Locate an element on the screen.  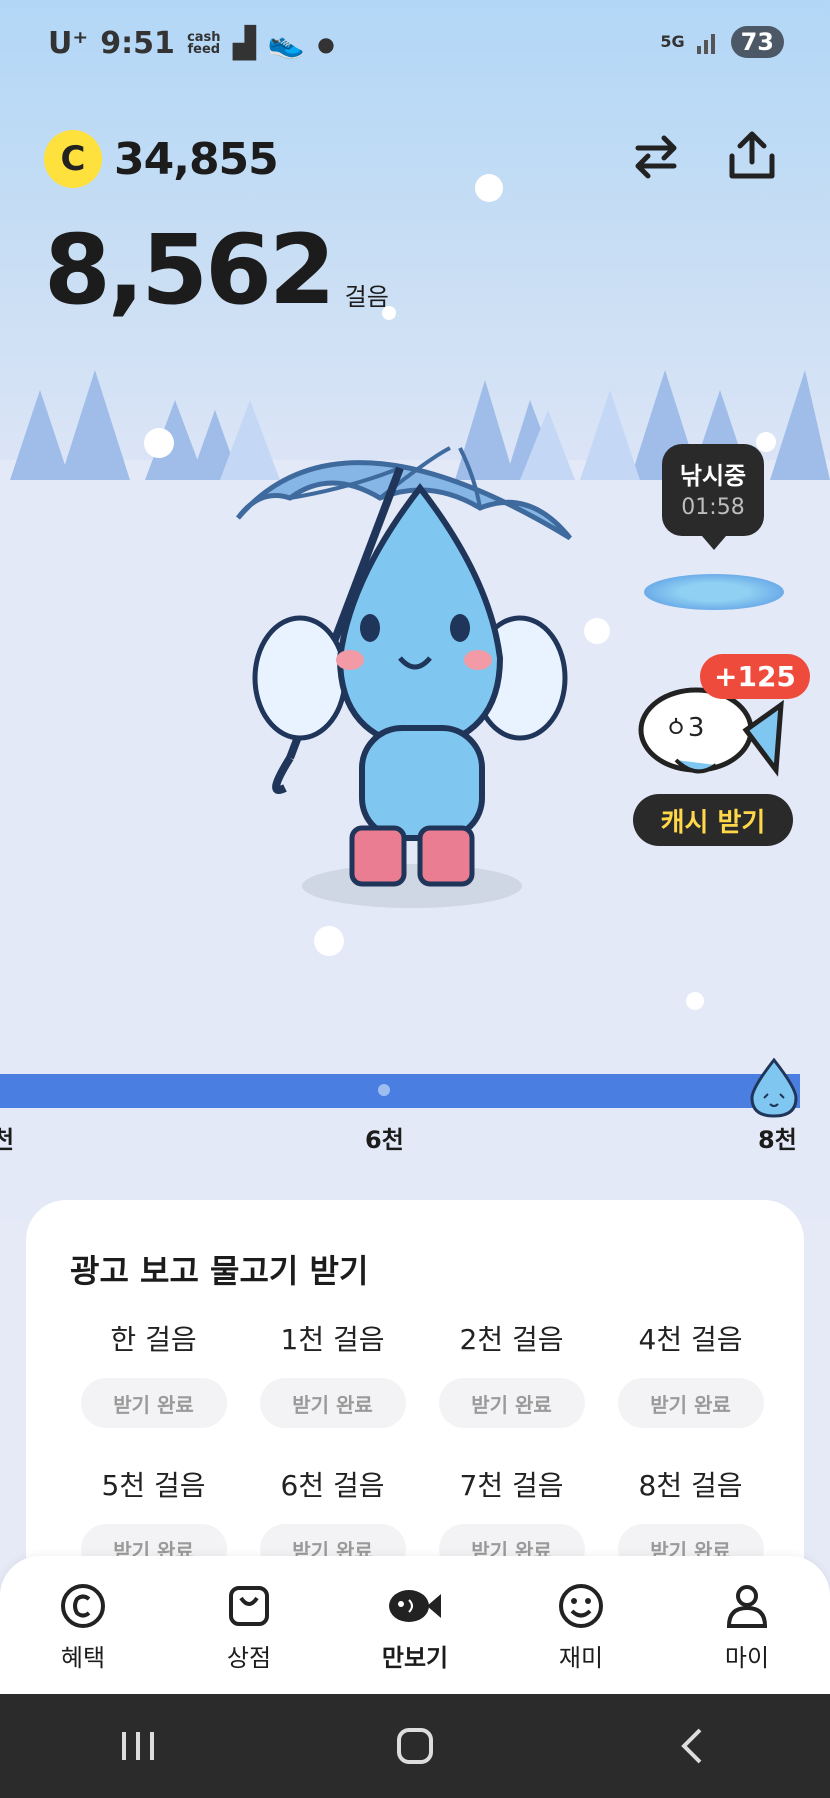
milestone-item: 4천 걸음받기 완료 is located at coordinates (690, 1373).